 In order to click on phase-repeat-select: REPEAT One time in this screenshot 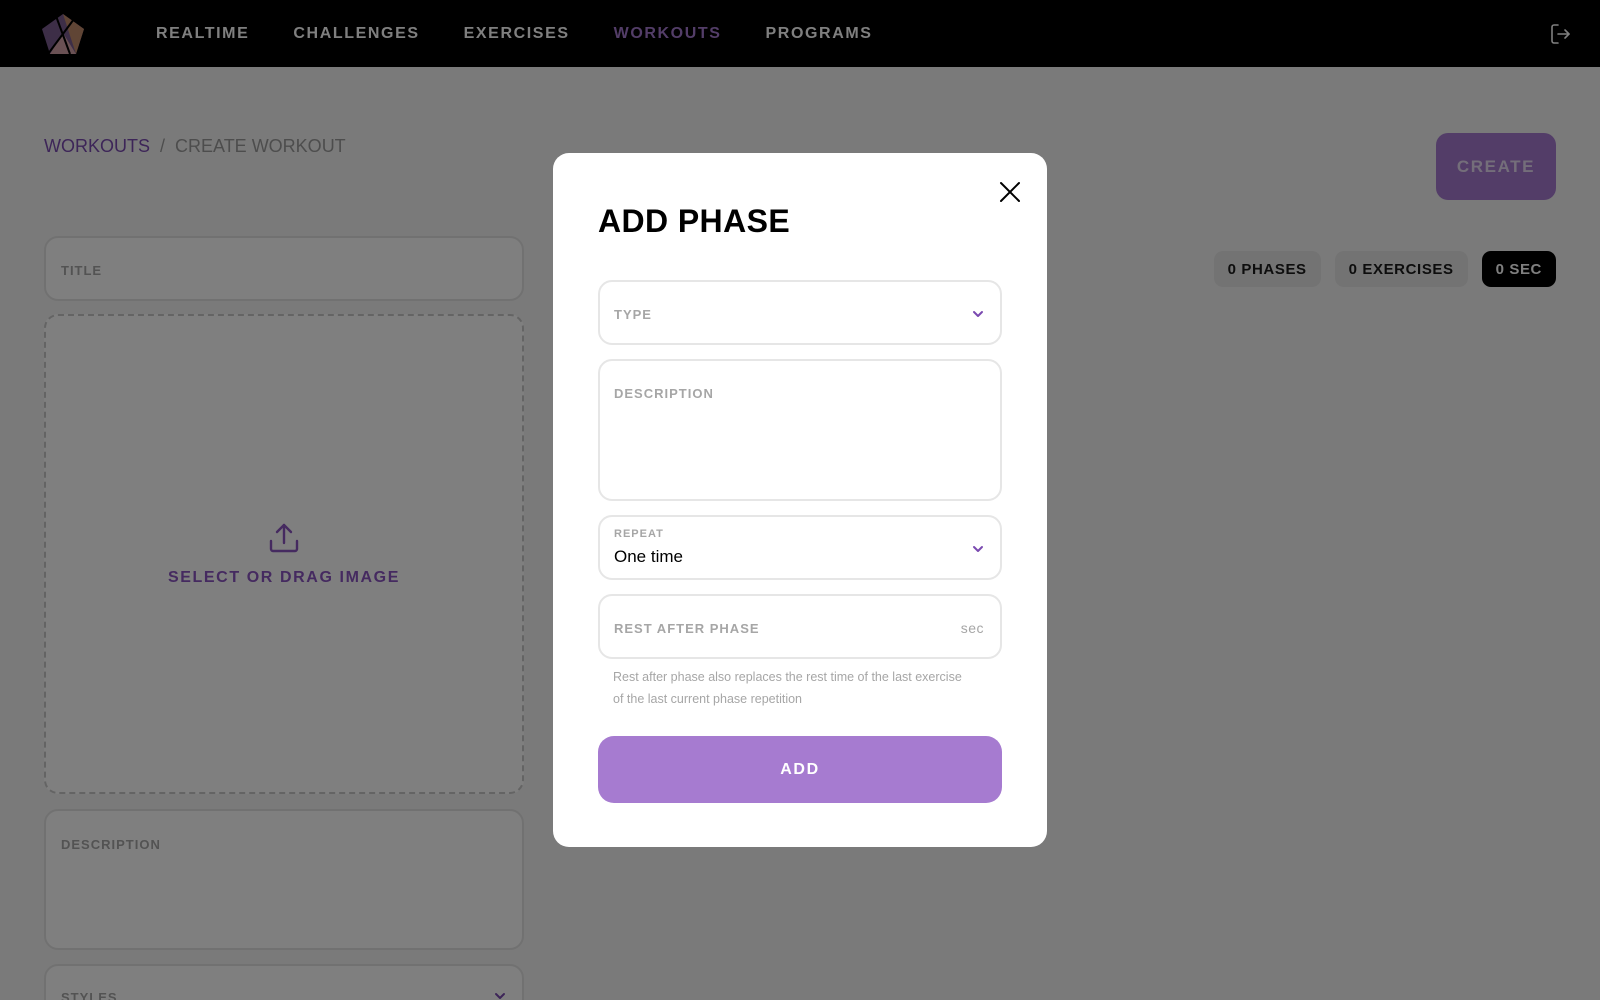, I will do `click(800, 547)`.